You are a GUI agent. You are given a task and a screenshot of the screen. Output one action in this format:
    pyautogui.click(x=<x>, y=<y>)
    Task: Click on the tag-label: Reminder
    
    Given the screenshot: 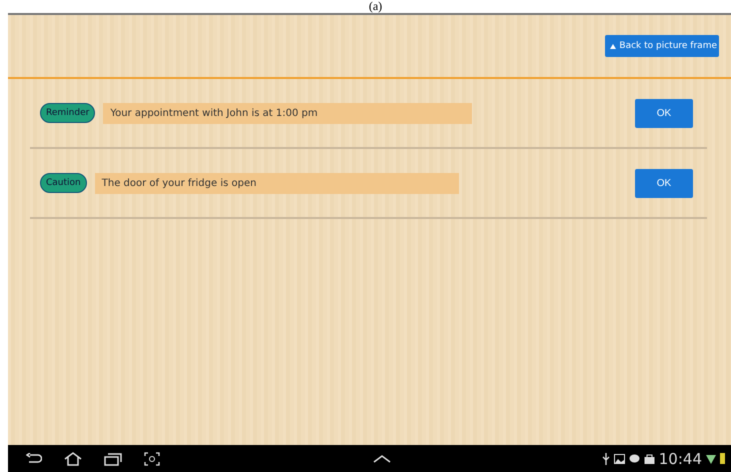 What is the action you would take?
    pyautogui.click(x=68, y=113)
    